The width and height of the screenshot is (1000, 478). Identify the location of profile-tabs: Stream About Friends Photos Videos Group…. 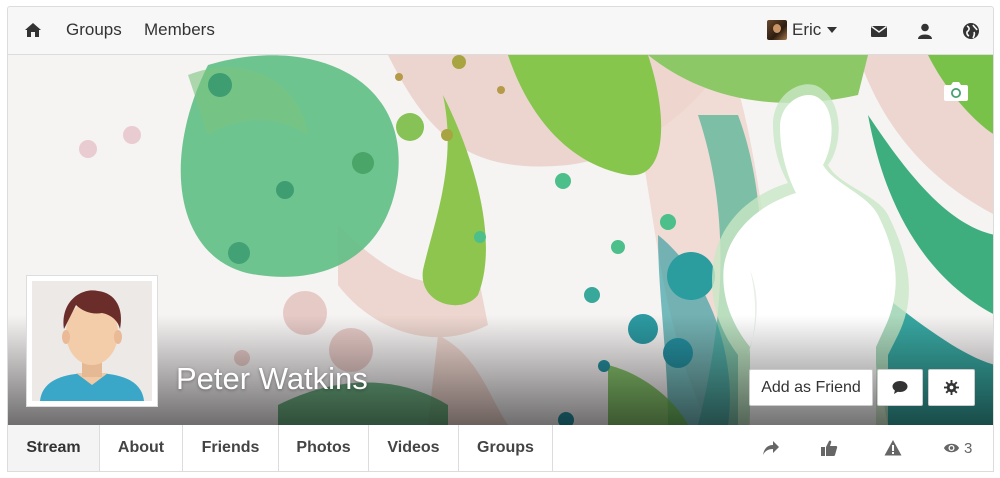
(500, 448).